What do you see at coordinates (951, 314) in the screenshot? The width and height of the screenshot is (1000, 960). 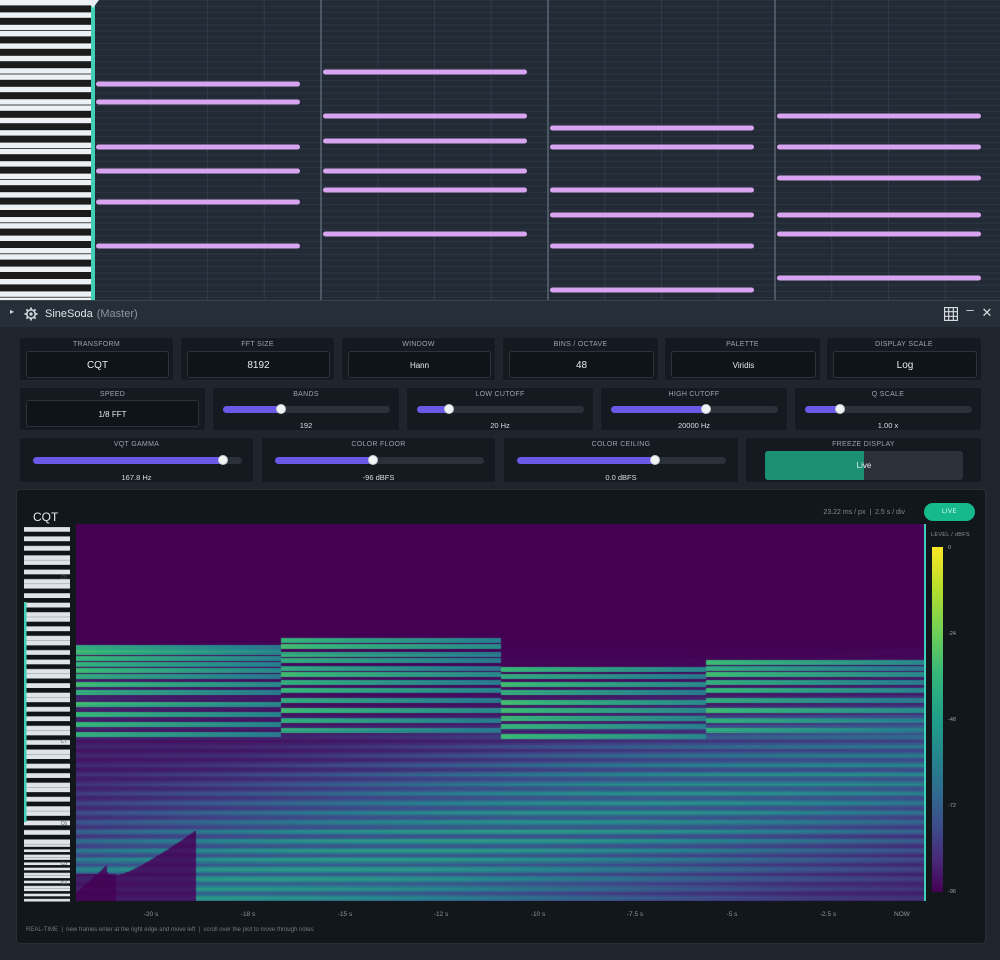 I see `grid-icon` at bounding box center [951, 314].